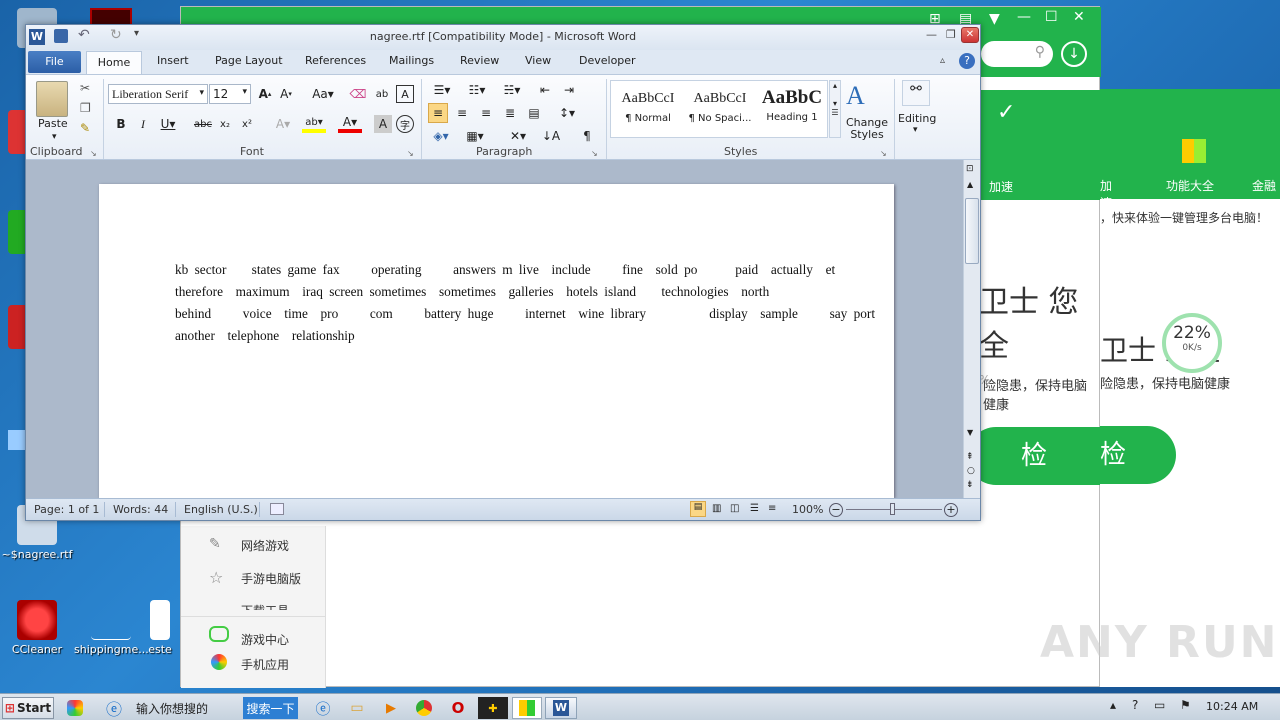 The image size is (1280, 720). What do you see at coordinates (271, 578) in the screenshot?
I see `menu-item: 手游电脑版` at bounding box center [271, 578].